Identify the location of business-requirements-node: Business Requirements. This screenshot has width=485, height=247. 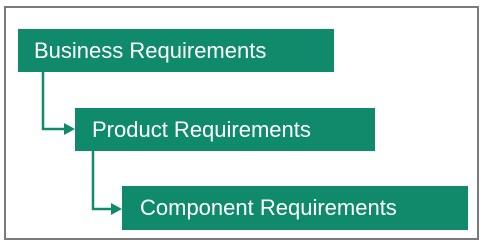
(176, 50).